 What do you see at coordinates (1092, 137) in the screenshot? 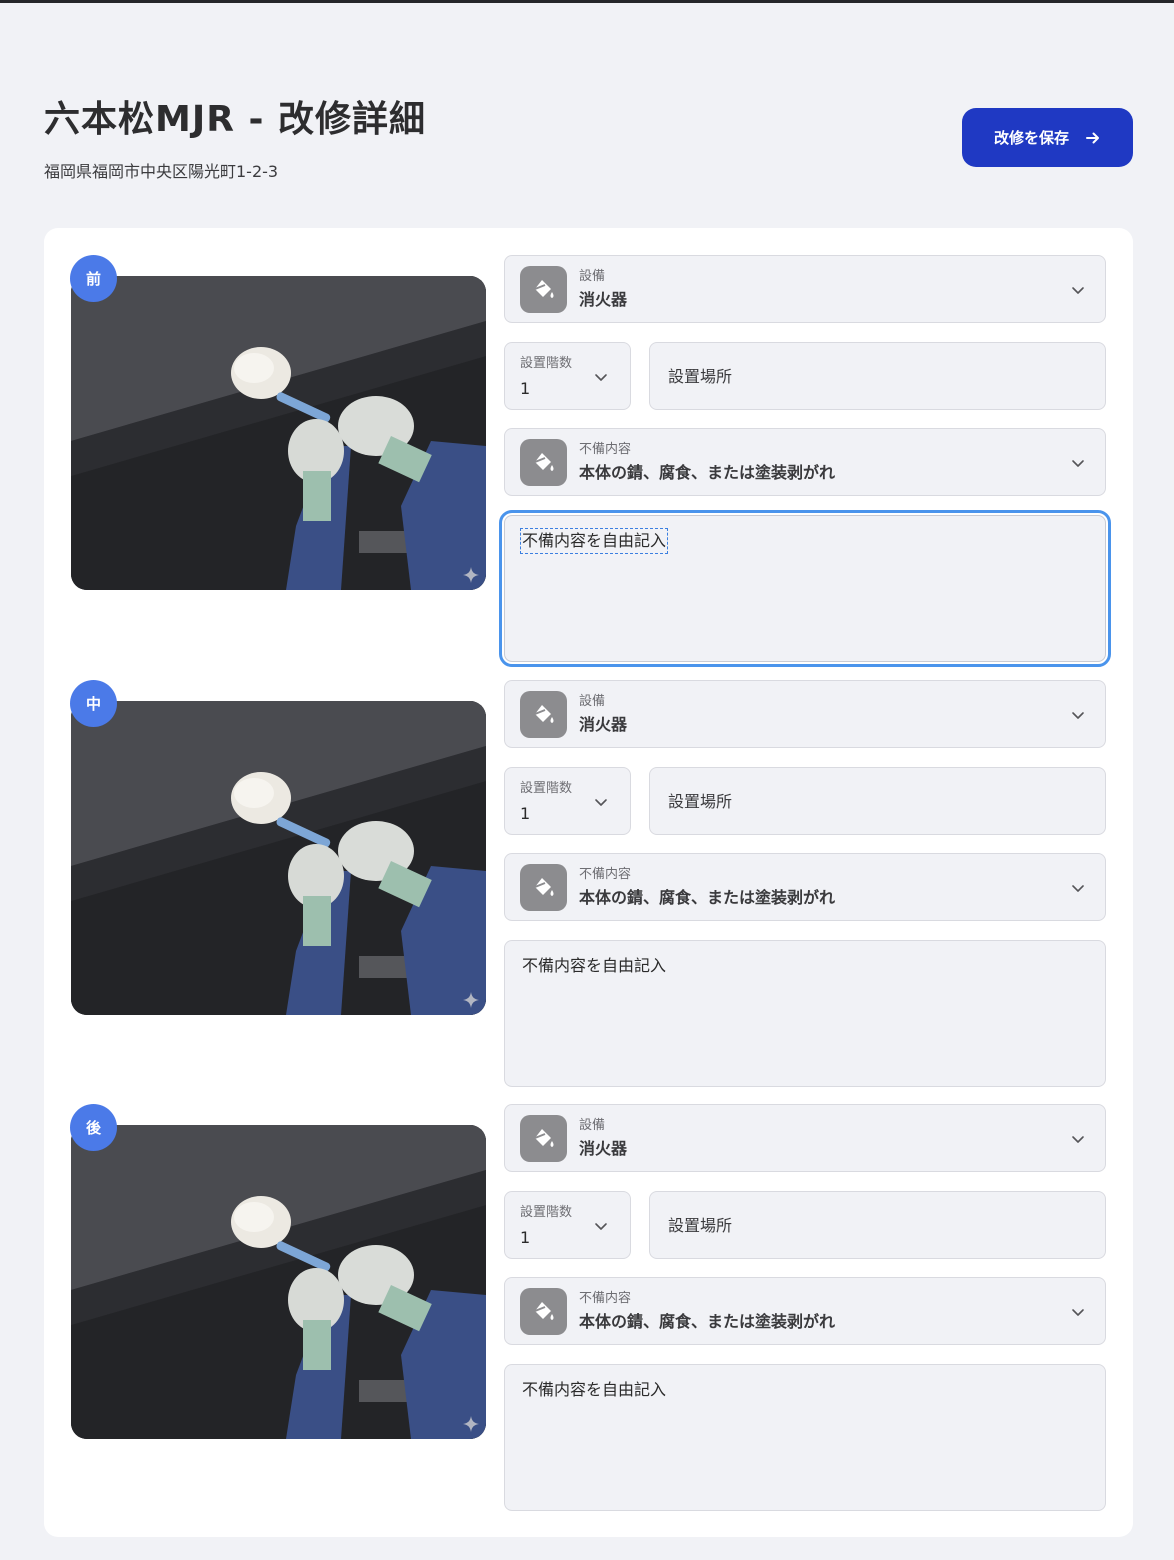
I see `arrow-right-icon` at bounding box center [1092, 137].